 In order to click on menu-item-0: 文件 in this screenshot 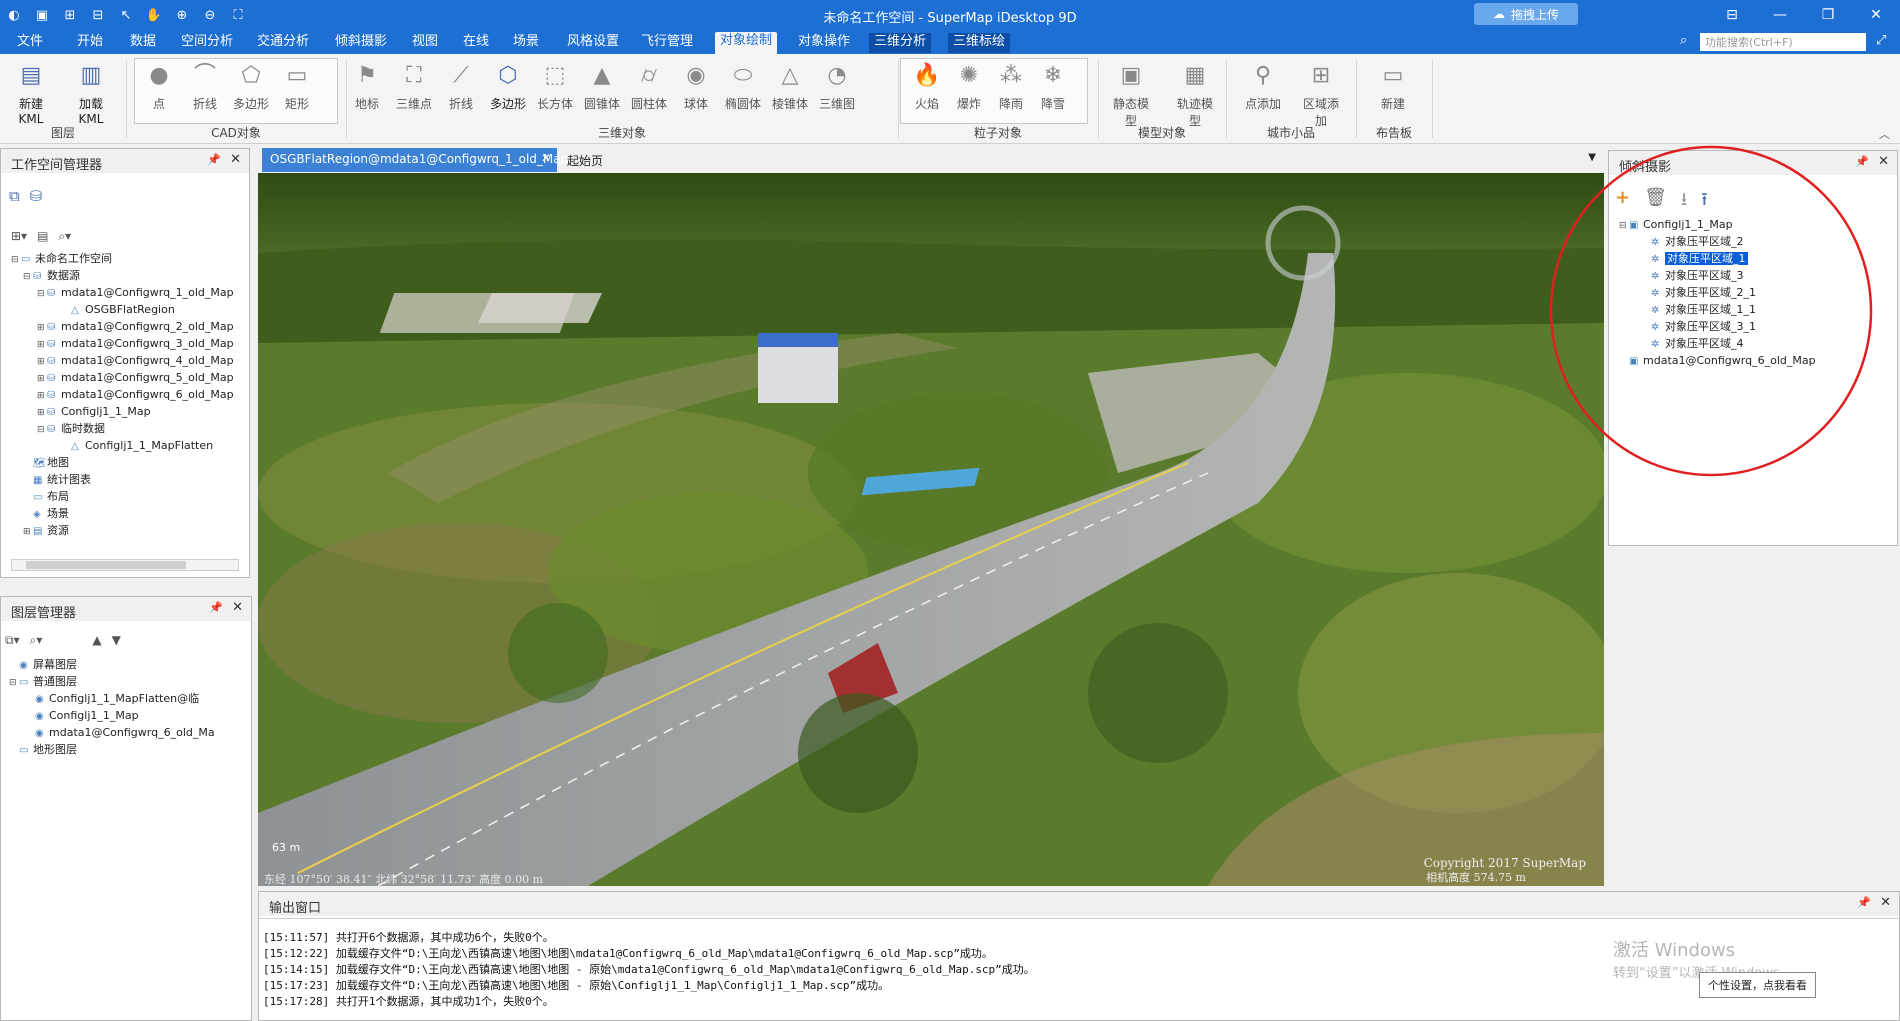, I will do `click(30, 43)`.